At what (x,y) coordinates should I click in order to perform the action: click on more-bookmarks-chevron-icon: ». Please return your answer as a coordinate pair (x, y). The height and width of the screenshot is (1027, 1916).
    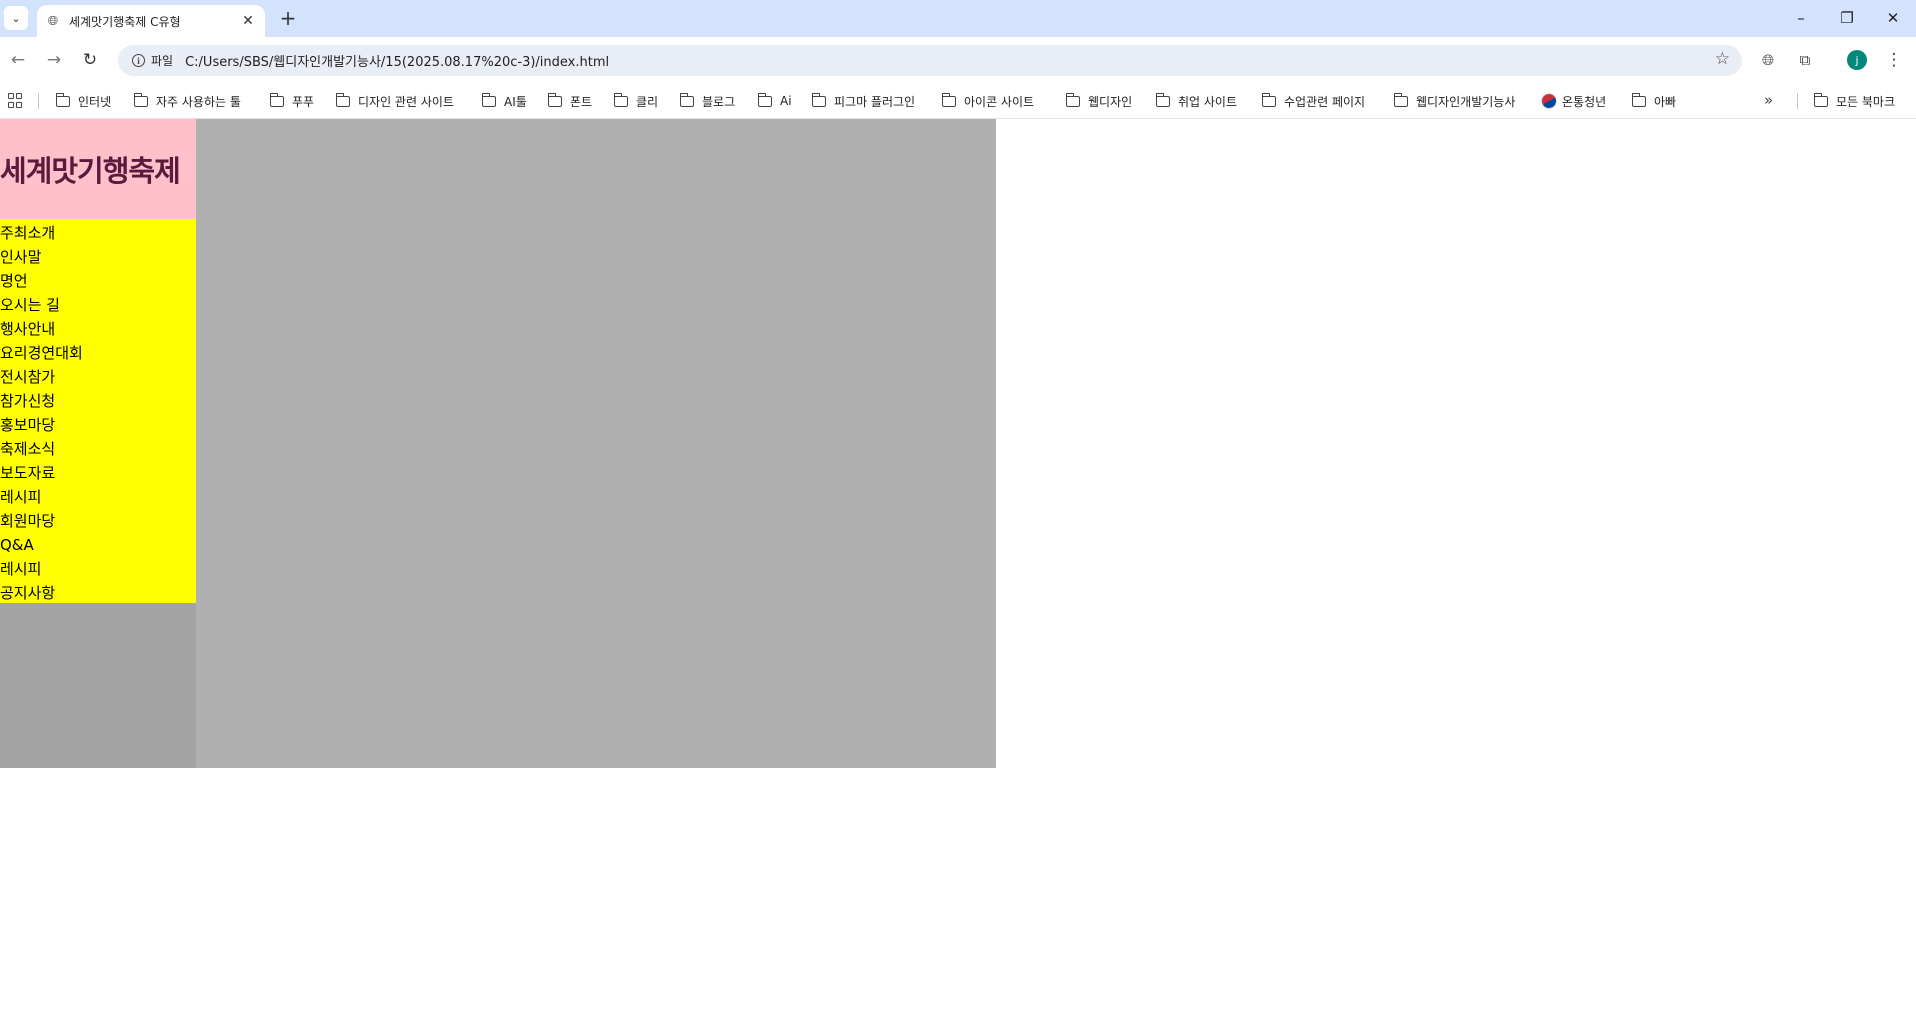
    Looking at the image, I should click on (1768, 100).